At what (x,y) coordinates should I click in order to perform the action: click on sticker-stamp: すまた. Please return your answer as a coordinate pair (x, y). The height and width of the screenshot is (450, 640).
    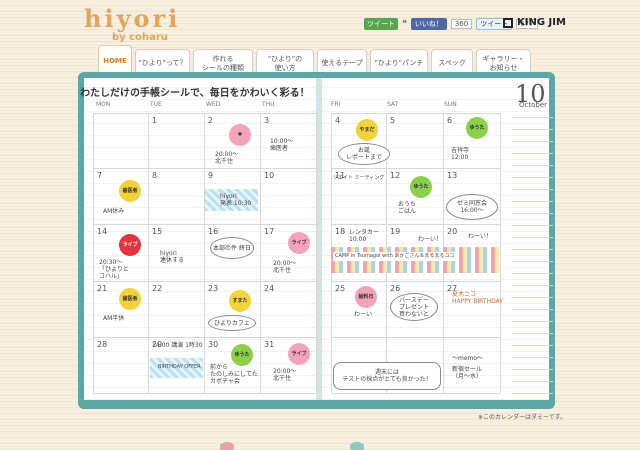
    Looking at the image, I should click on (240, 301).